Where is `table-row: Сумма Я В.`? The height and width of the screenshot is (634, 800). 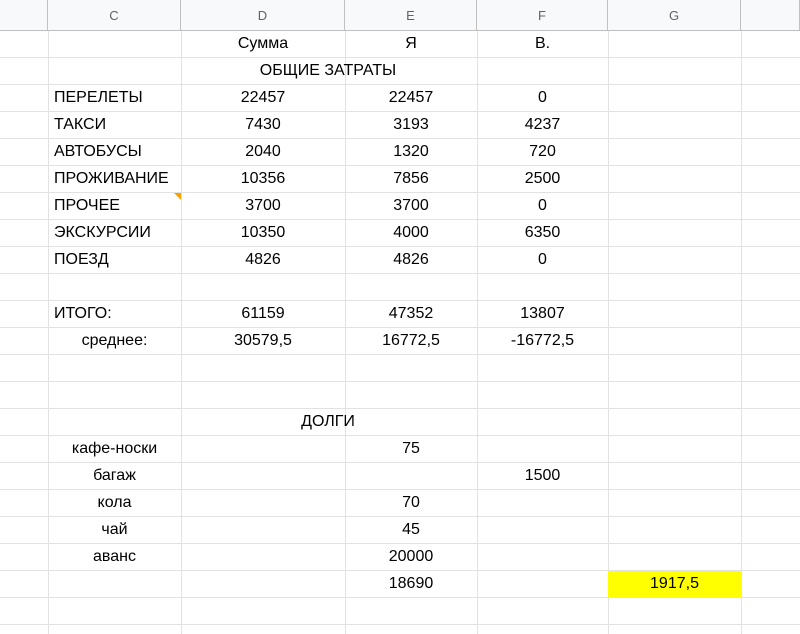
table-row: Сумма Я В. is located at coordinates (400, 44).